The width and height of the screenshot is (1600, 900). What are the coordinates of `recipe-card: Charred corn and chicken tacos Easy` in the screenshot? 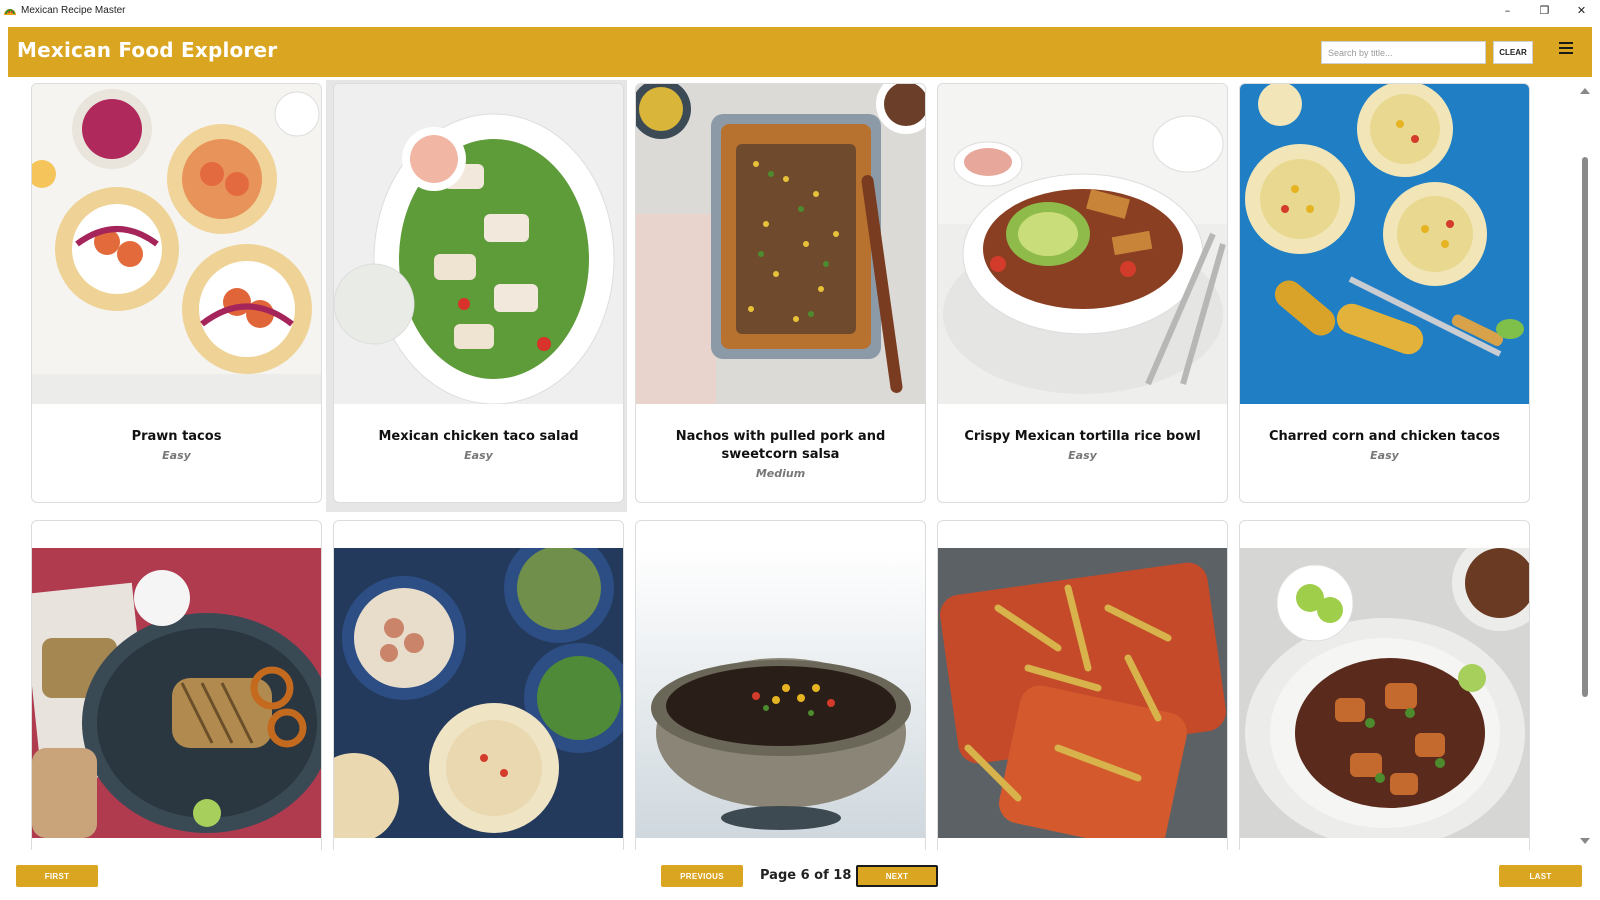 It's located at (1384, 293).